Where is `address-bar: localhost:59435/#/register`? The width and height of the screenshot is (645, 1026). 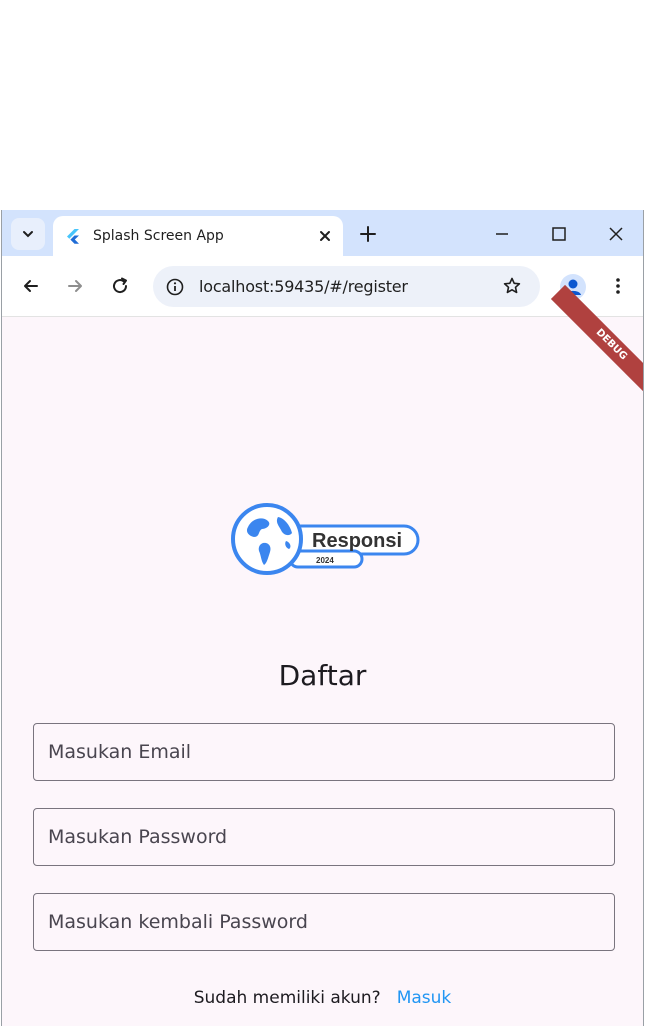 address-bar: localhost:59435/#/register is located at coordinates (346, 286).